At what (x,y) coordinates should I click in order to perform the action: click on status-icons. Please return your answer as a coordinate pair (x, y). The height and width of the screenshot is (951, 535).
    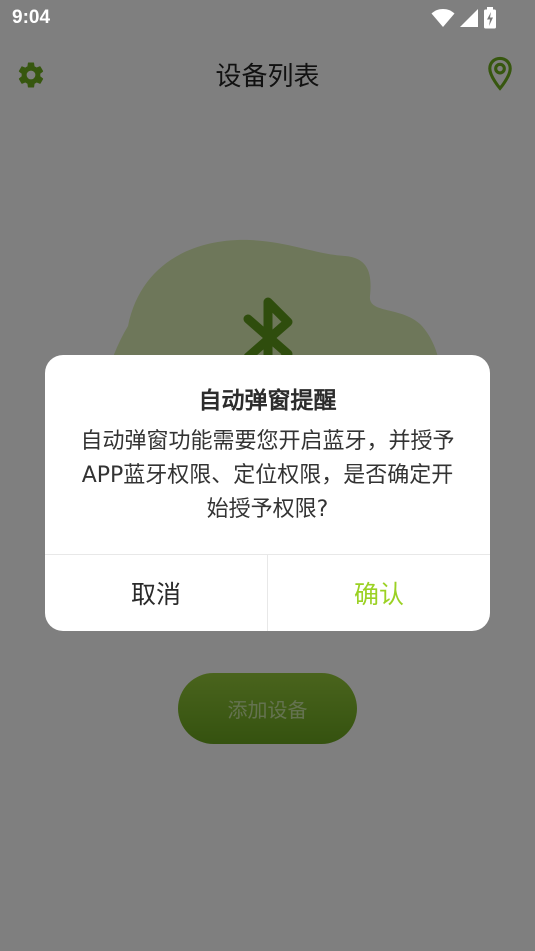
    Looking at the image, I should click on (464, 18).